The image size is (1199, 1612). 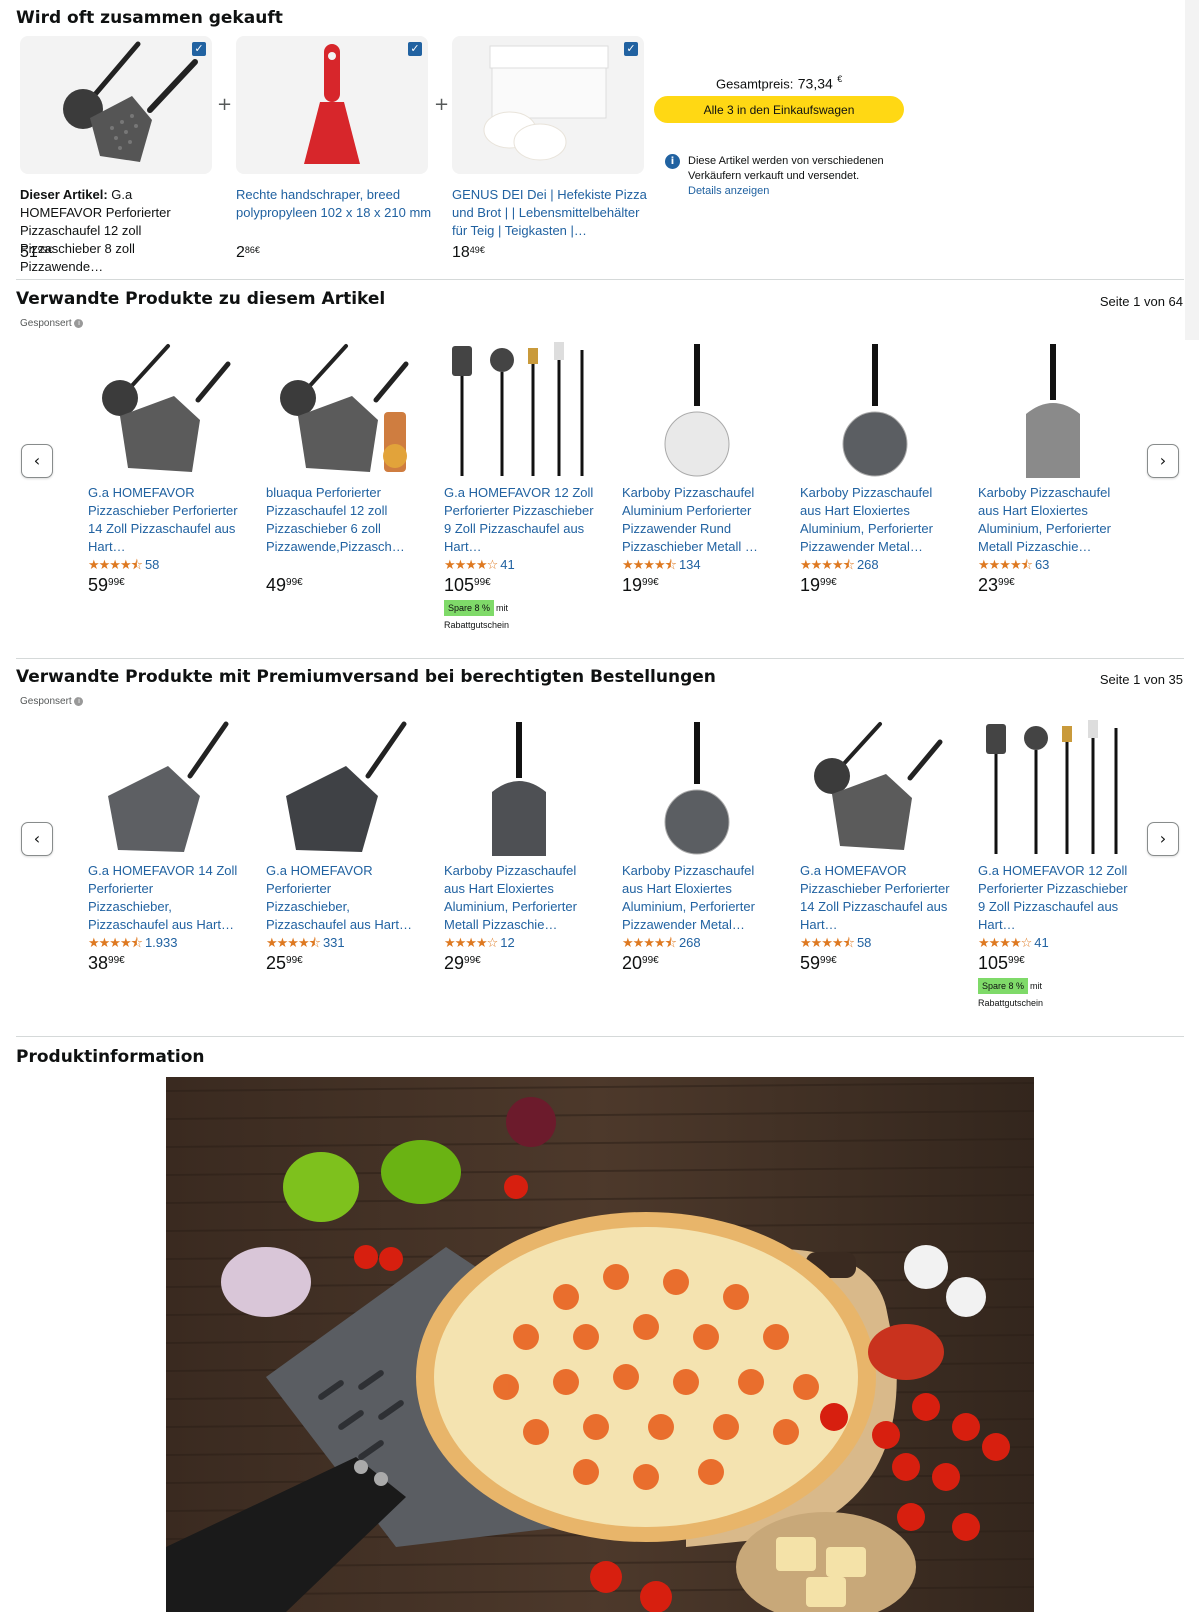 What do you see at coordinates (116, 105) in the screenshot?
I see `fbt-item-image-1: ✓` at bounding box center [116, 105].